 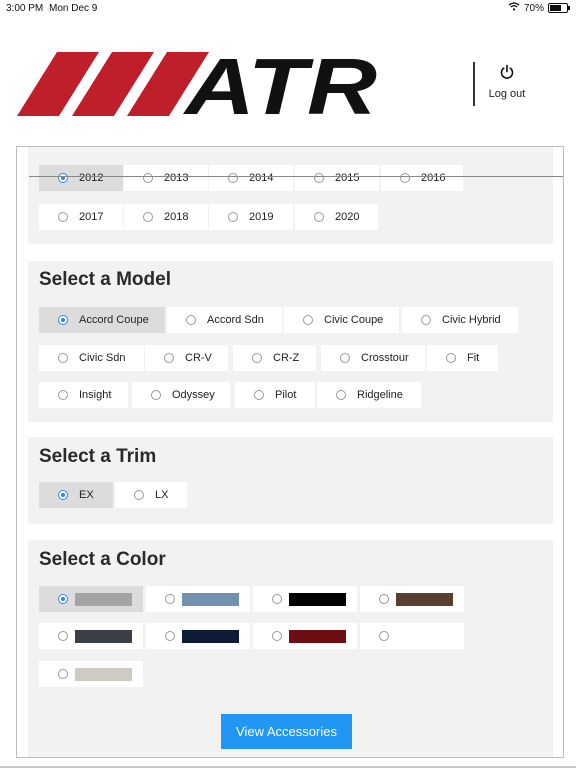 I want to click on model-option: Insight, so click(x=83, y=395).